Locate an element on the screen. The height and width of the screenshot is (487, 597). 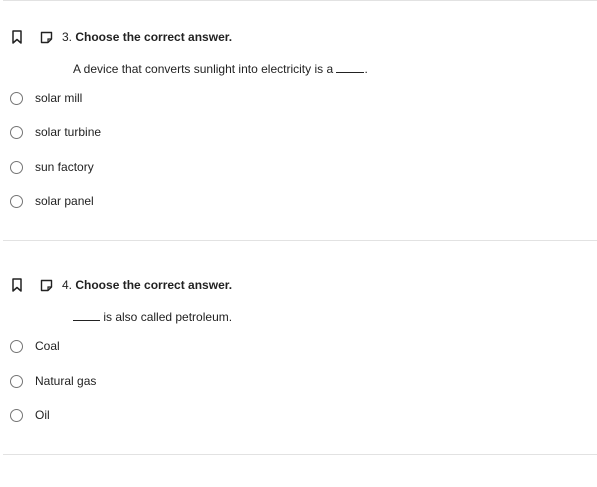
option-label: Natural gas is located at coordinates (66, 381).